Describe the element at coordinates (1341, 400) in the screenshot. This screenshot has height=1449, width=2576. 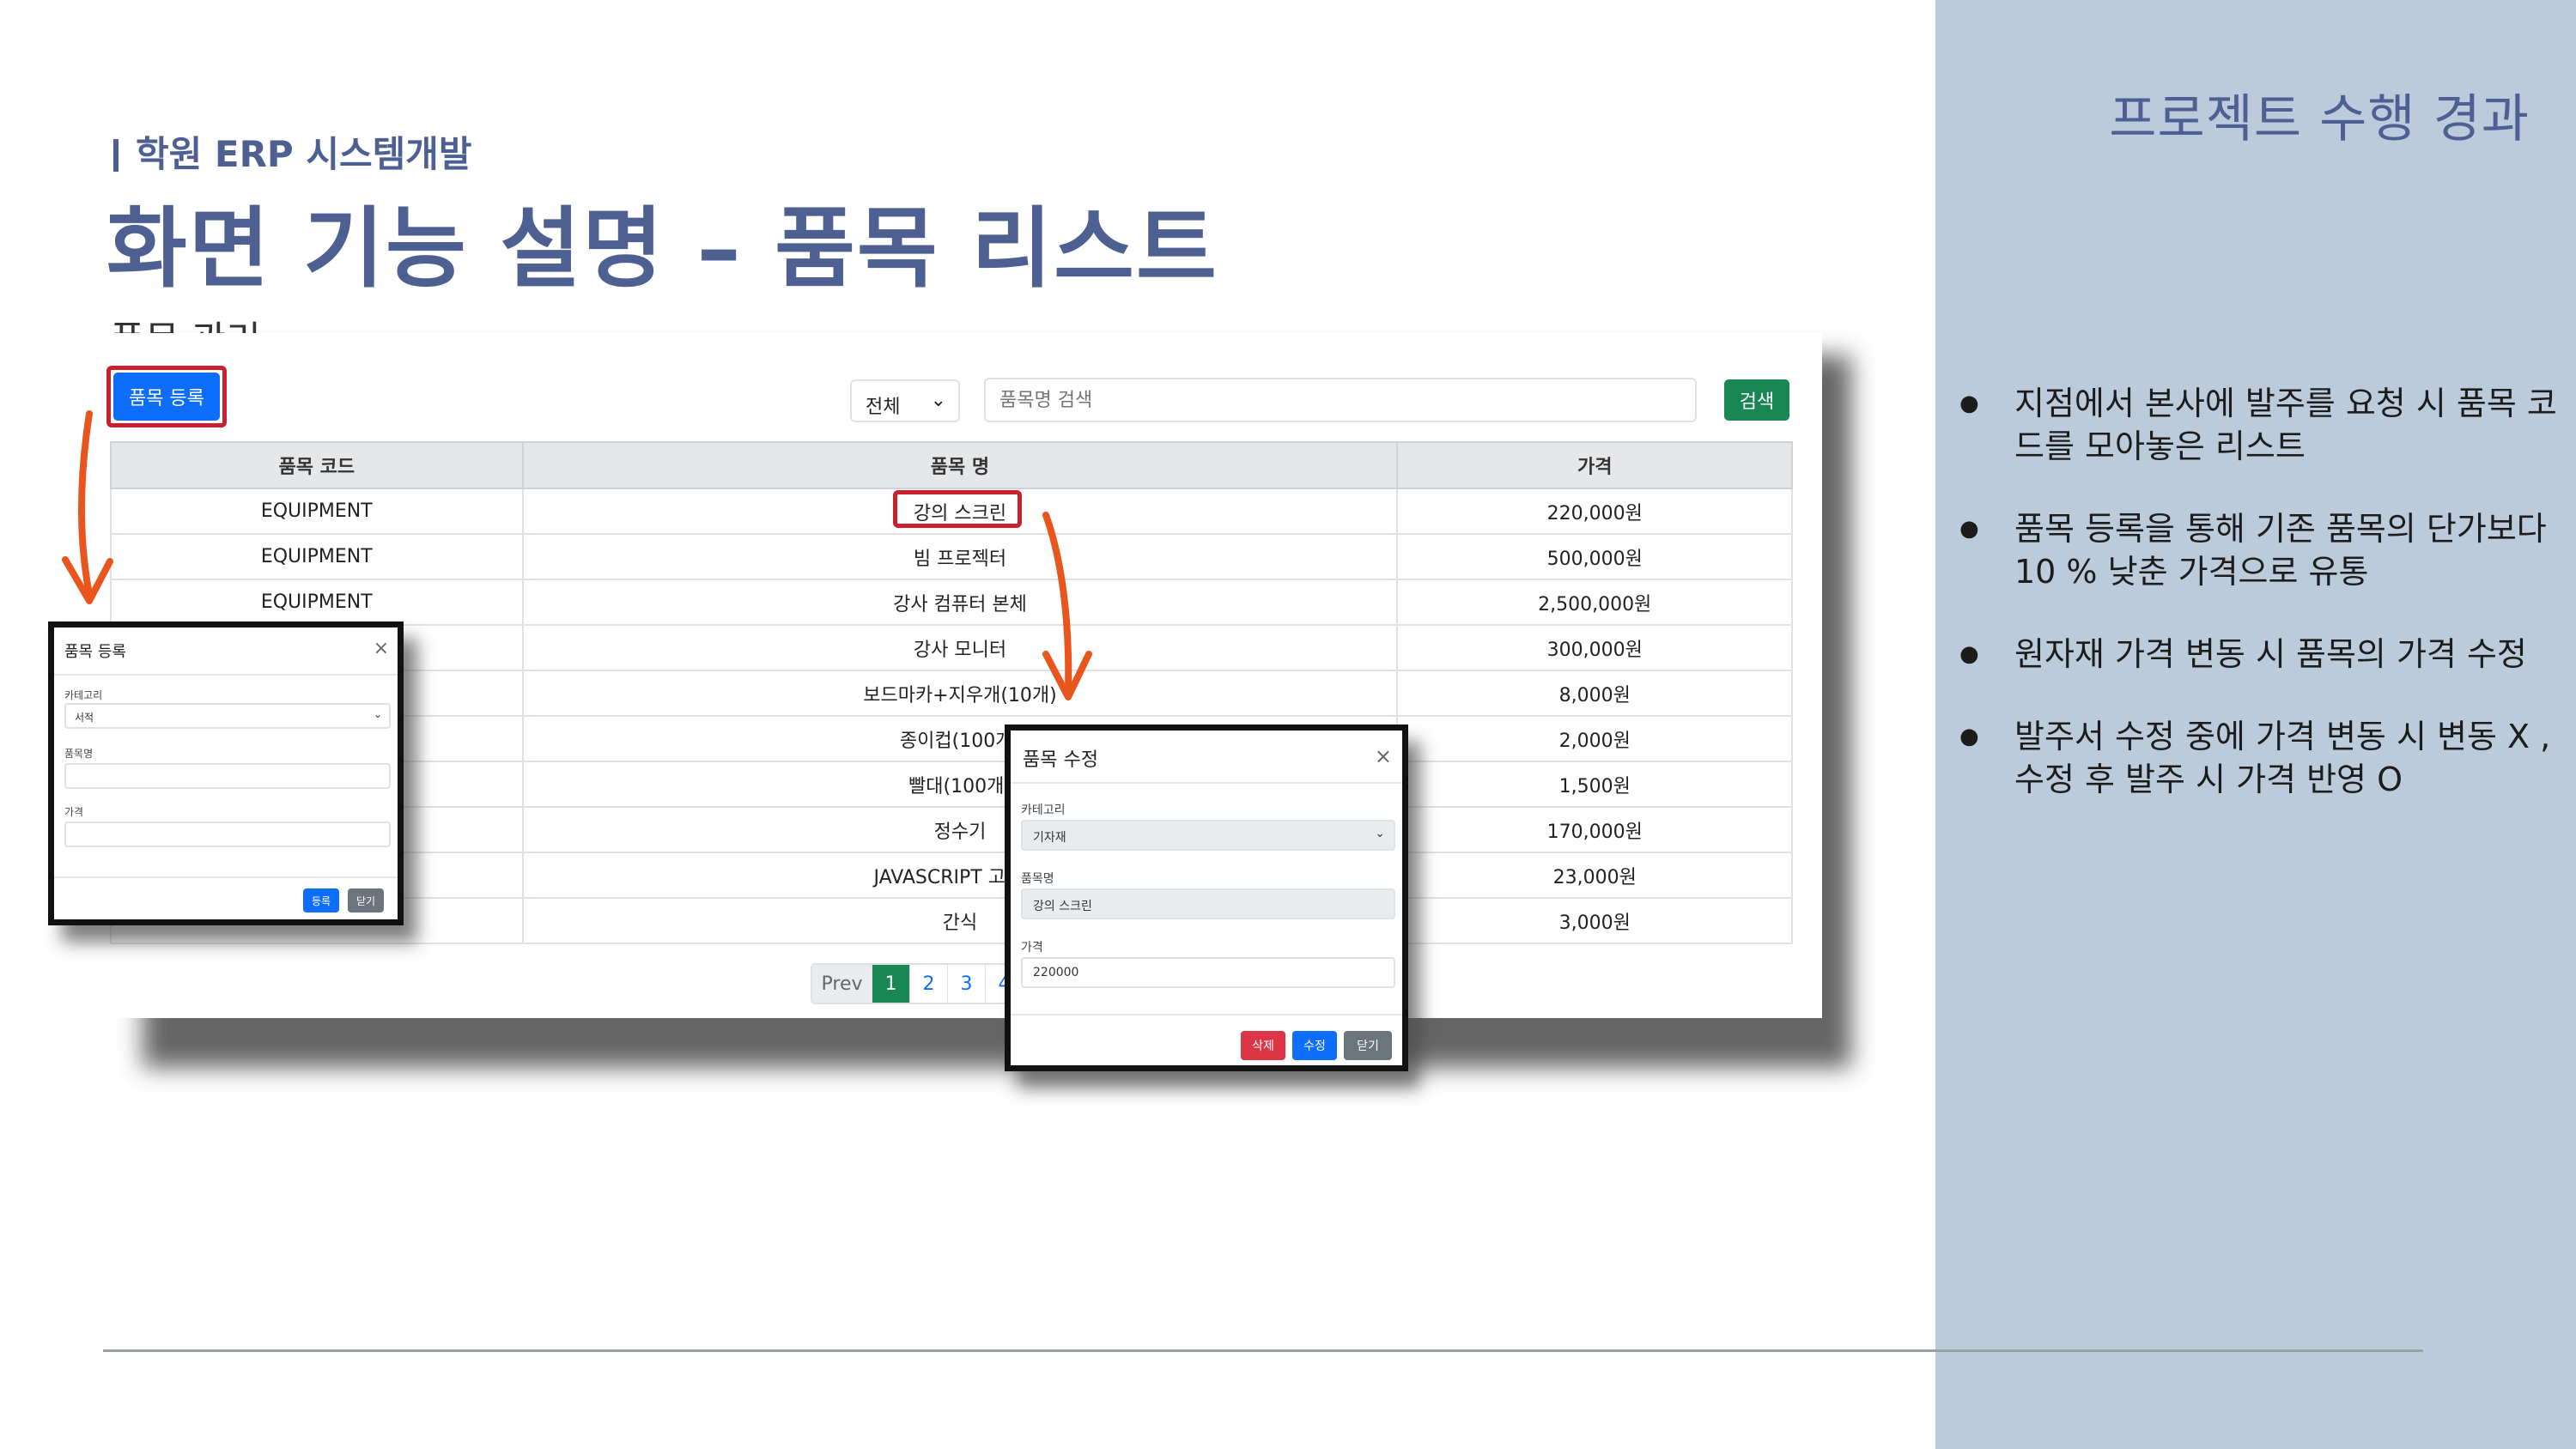
I see `search-input` at that location.